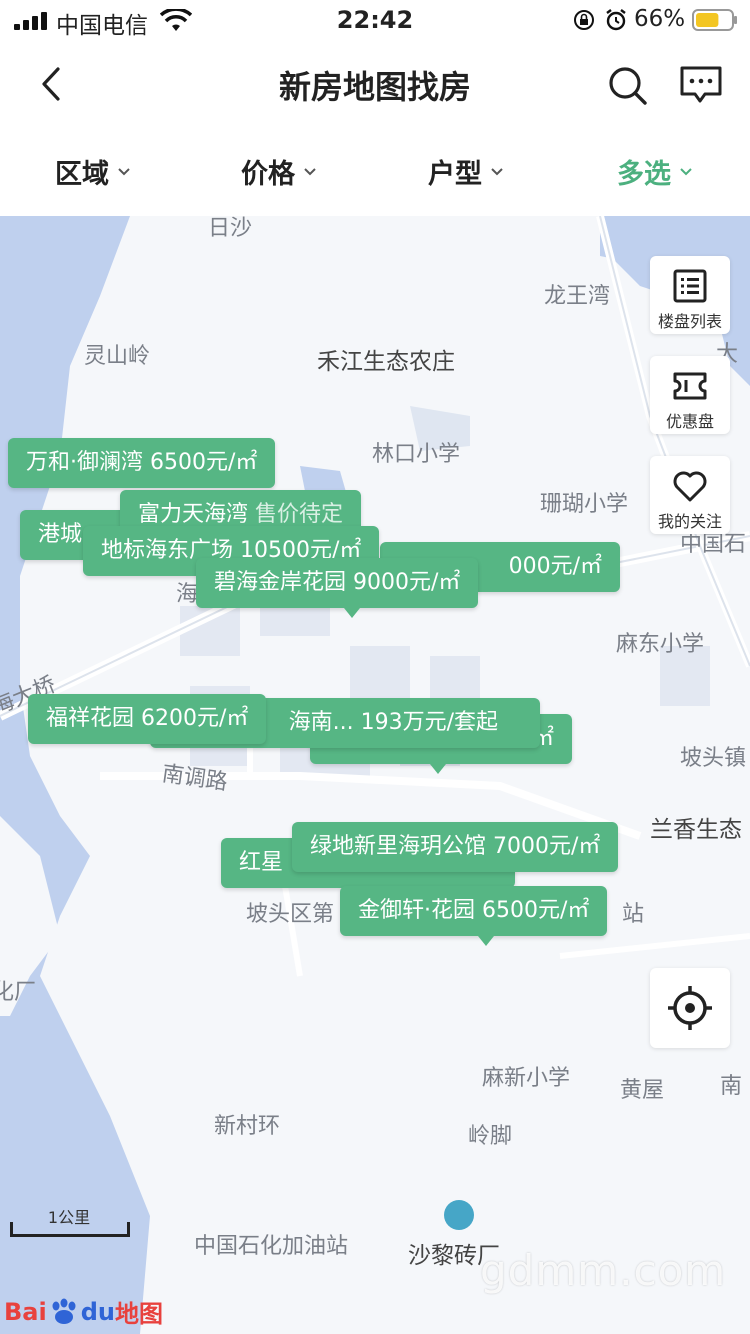  I want to click on ticket-icon, so click(690, 386).